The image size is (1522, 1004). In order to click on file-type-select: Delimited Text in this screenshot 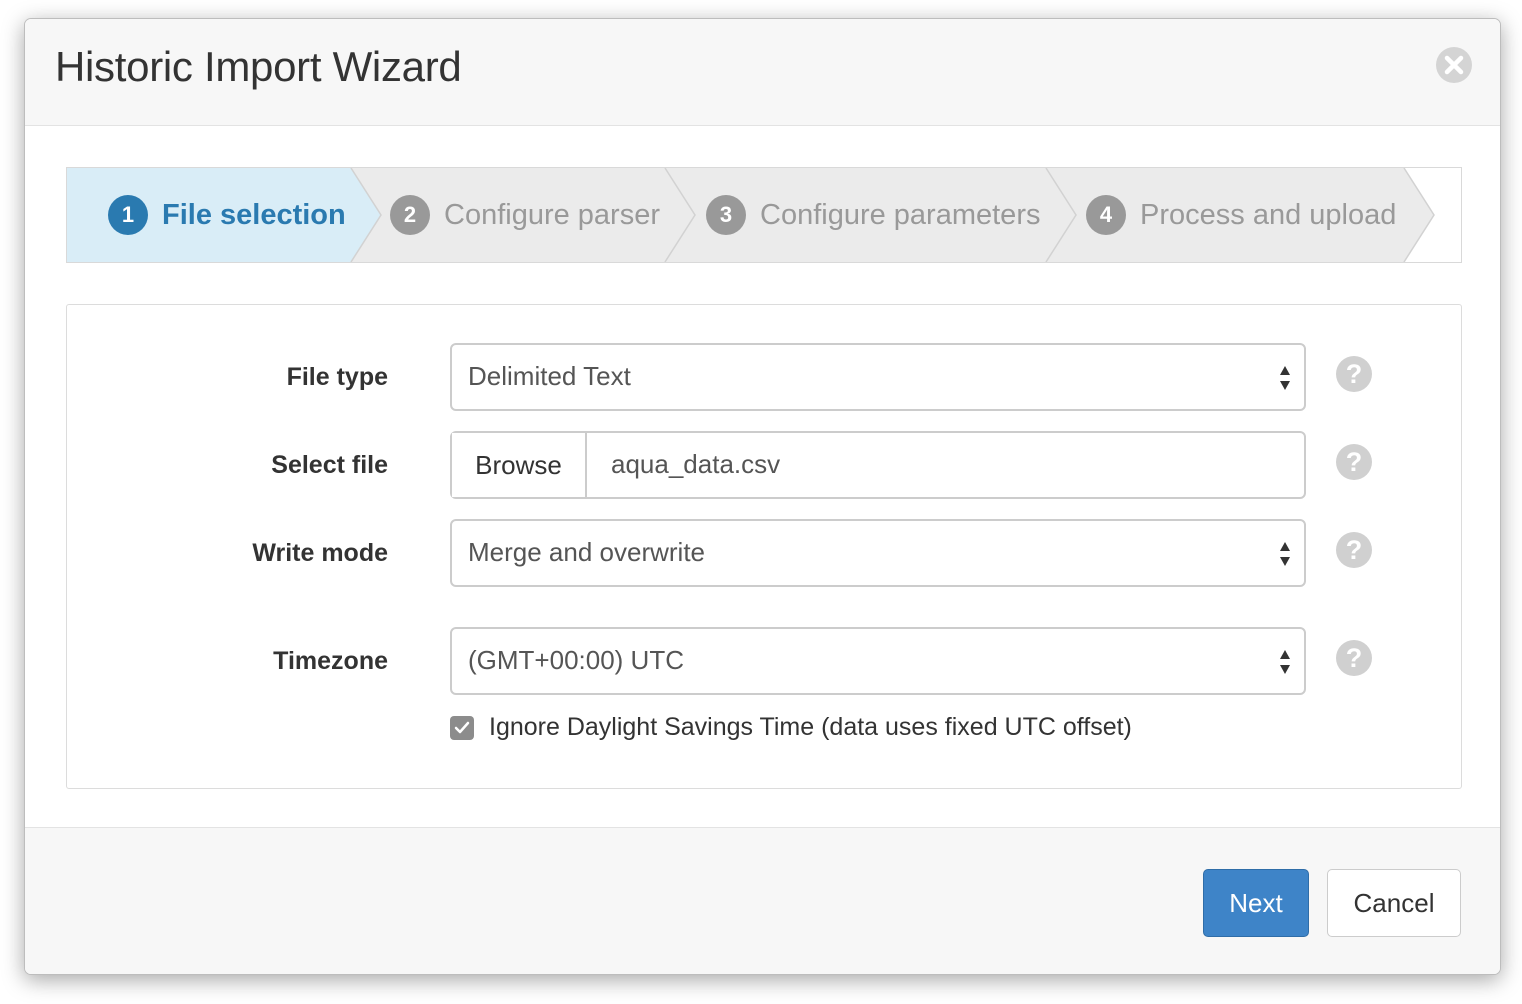, I will do `click(878, 377)`.